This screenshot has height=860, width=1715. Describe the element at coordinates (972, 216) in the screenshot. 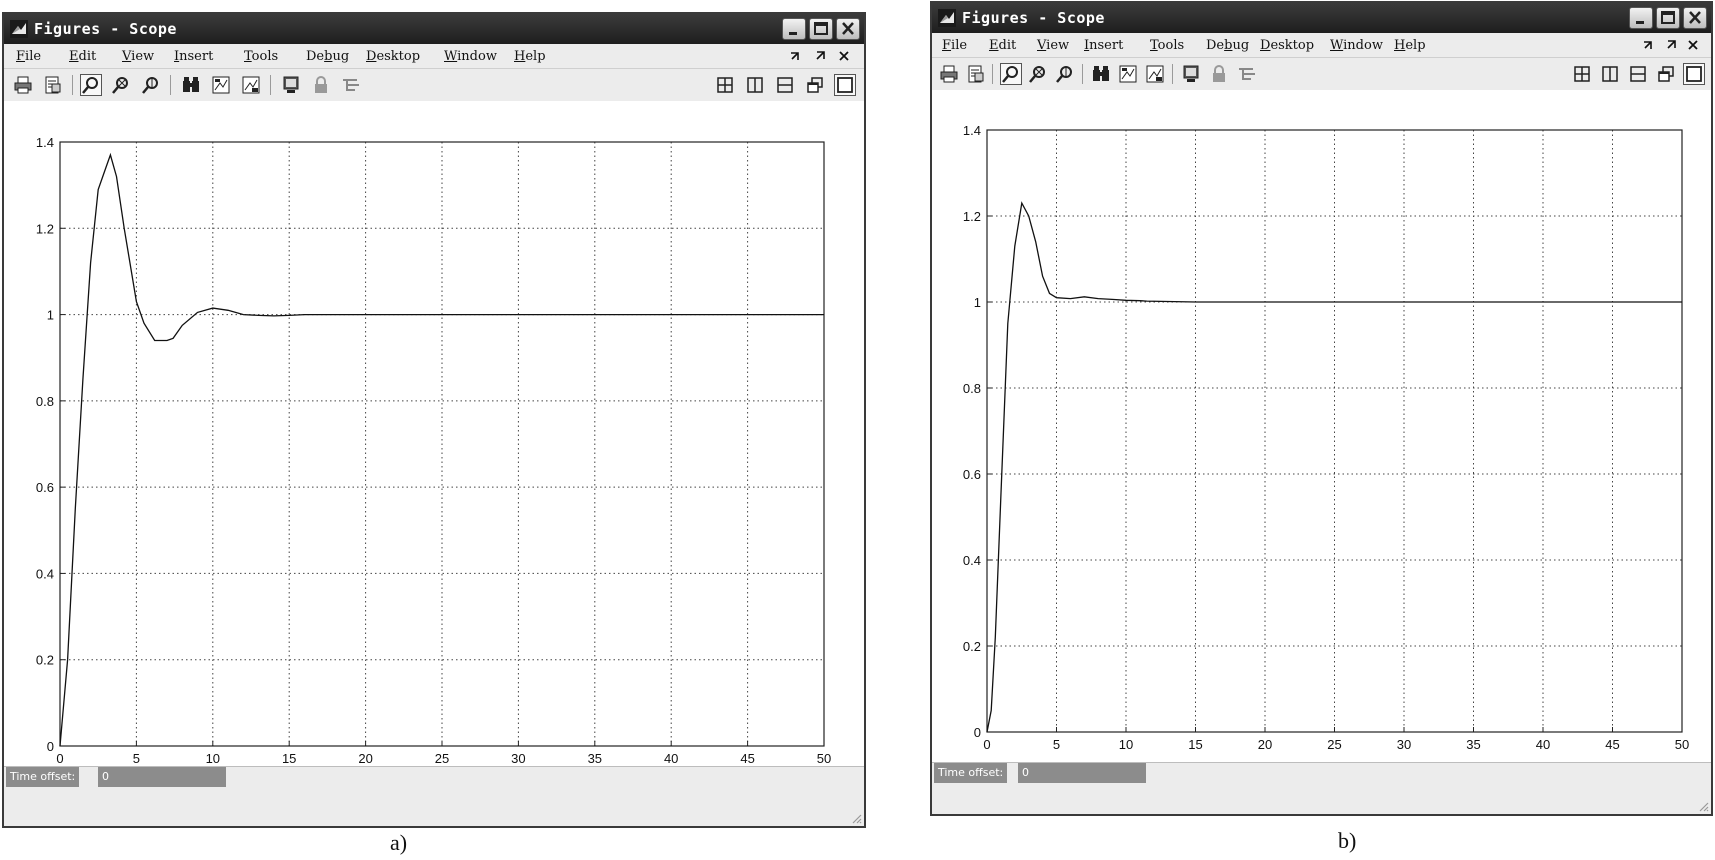

I see `y-tick-label: 1.2` at that location.